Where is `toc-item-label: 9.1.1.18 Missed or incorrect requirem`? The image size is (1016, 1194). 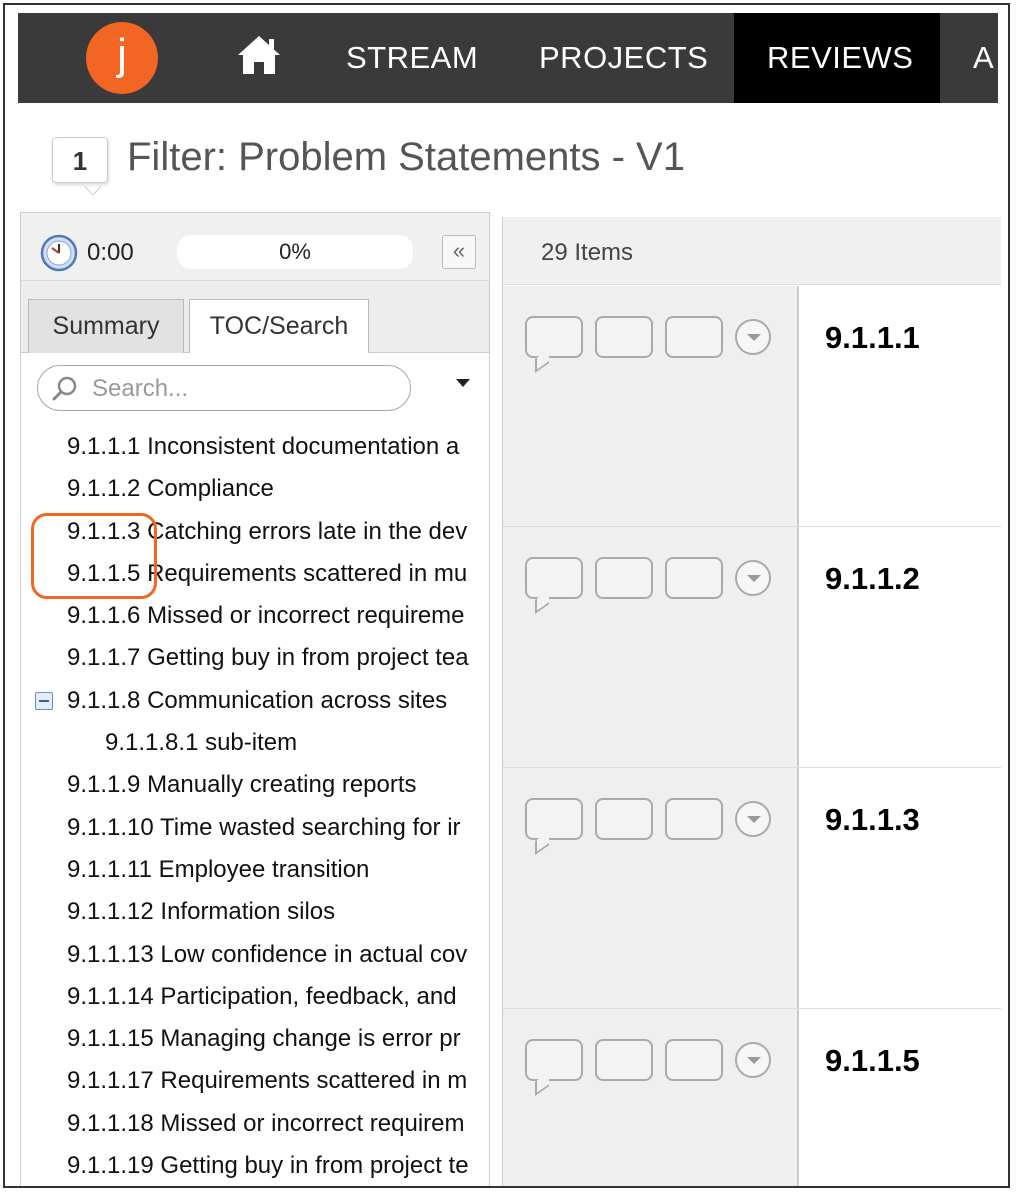 toc-item-label: 9.1.1.18 Missed or incorrect requirem is located at coordinates (266, 1123).